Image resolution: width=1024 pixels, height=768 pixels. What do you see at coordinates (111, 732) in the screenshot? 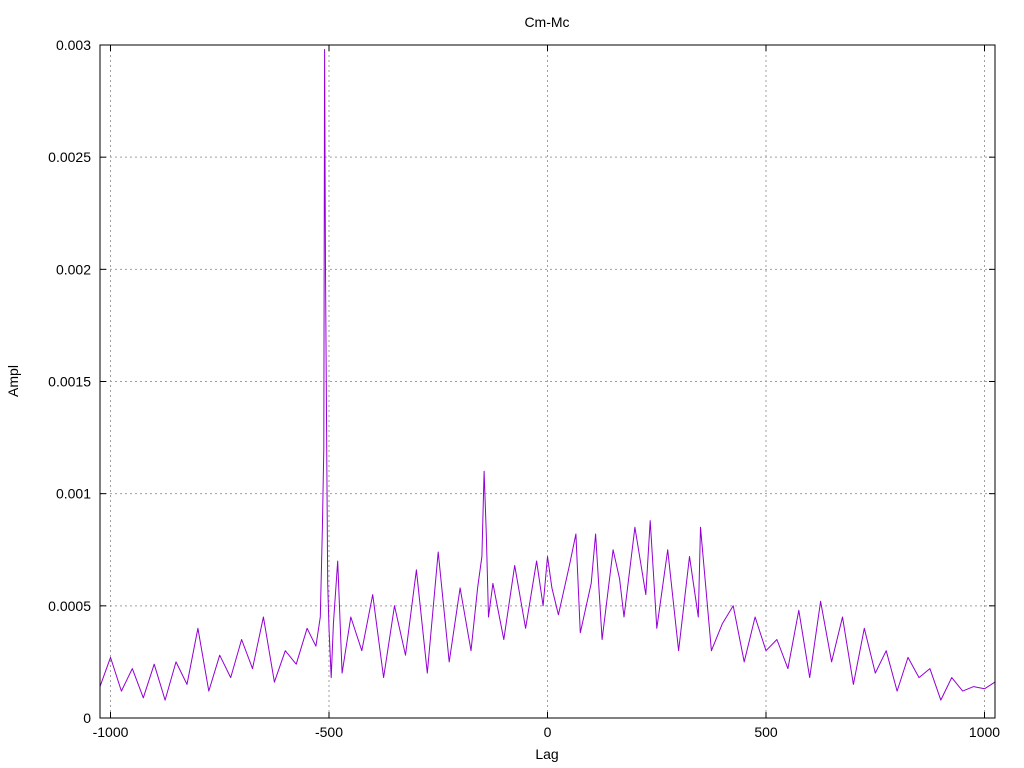
I see `x-tick-label: -1000` at bounding box center [111, 732].